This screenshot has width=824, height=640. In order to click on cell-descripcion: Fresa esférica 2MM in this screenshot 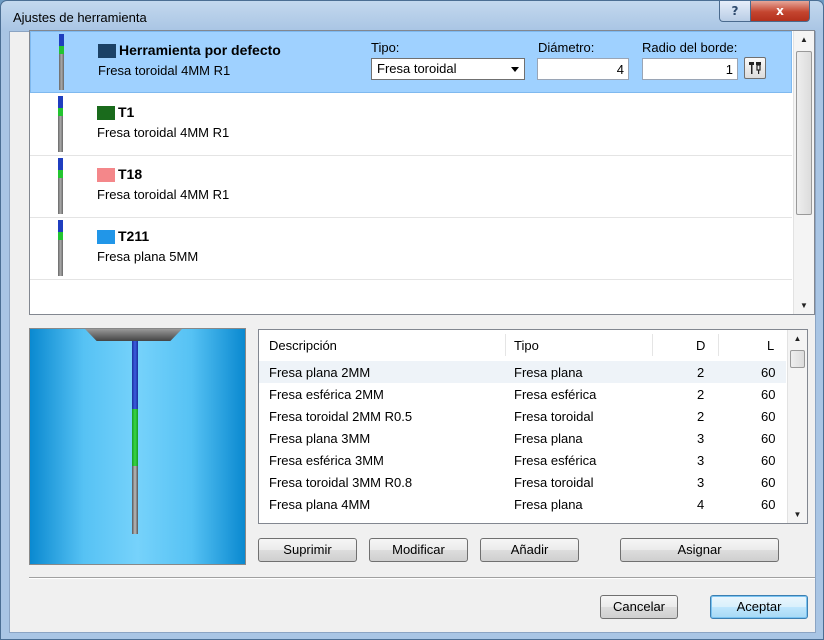, I will do `click(326, 394)`.